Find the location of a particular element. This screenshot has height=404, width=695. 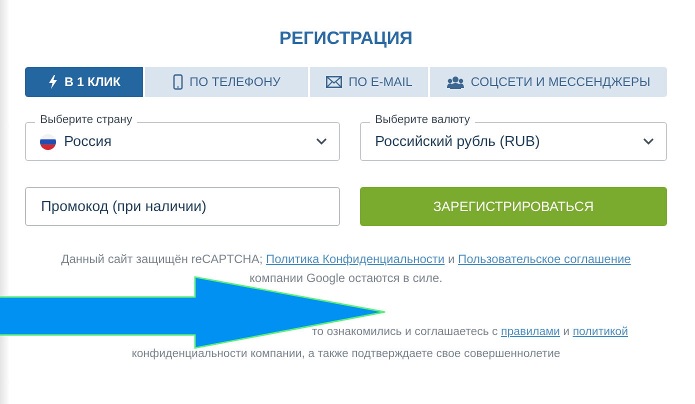

tab: ПО E-MAIL is located at coordinates (370, 82).